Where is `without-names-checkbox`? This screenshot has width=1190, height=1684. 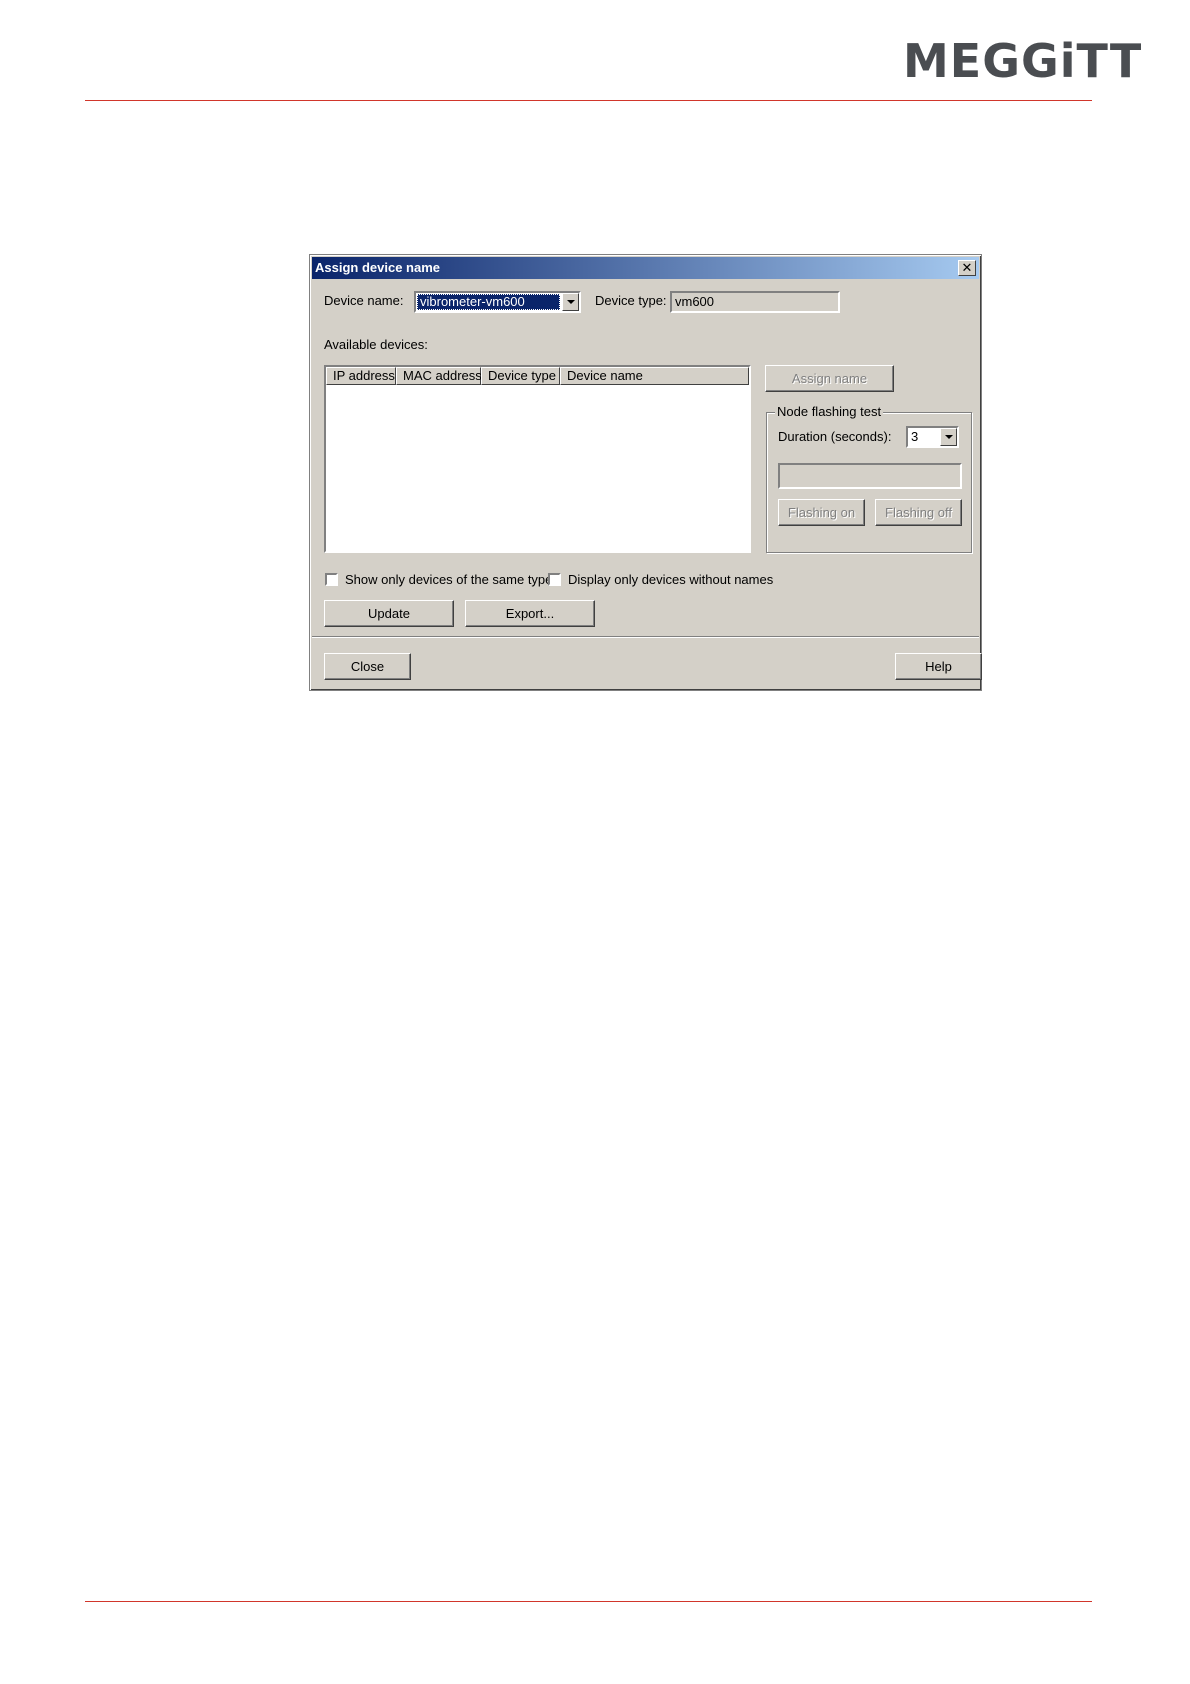
without-names-checkbox is located at coordinates (554, 579).